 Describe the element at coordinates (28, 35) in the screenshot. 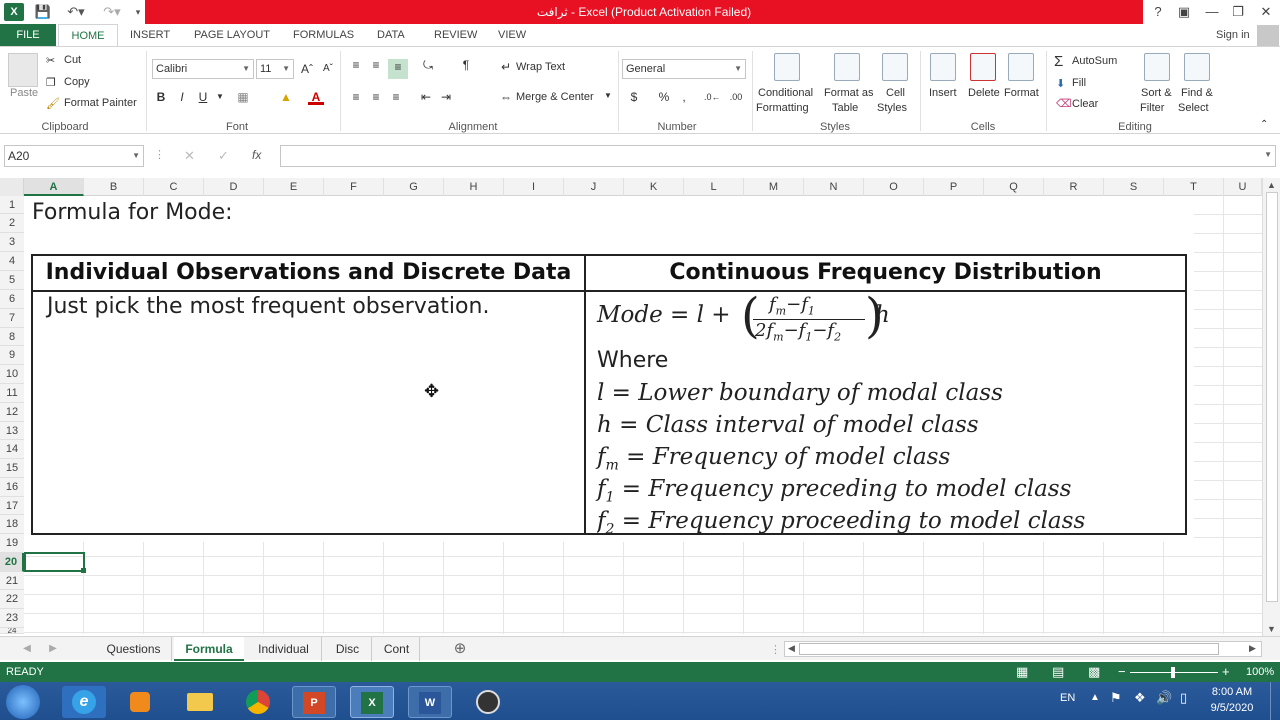

I see `tab-file: FILE` at that location.